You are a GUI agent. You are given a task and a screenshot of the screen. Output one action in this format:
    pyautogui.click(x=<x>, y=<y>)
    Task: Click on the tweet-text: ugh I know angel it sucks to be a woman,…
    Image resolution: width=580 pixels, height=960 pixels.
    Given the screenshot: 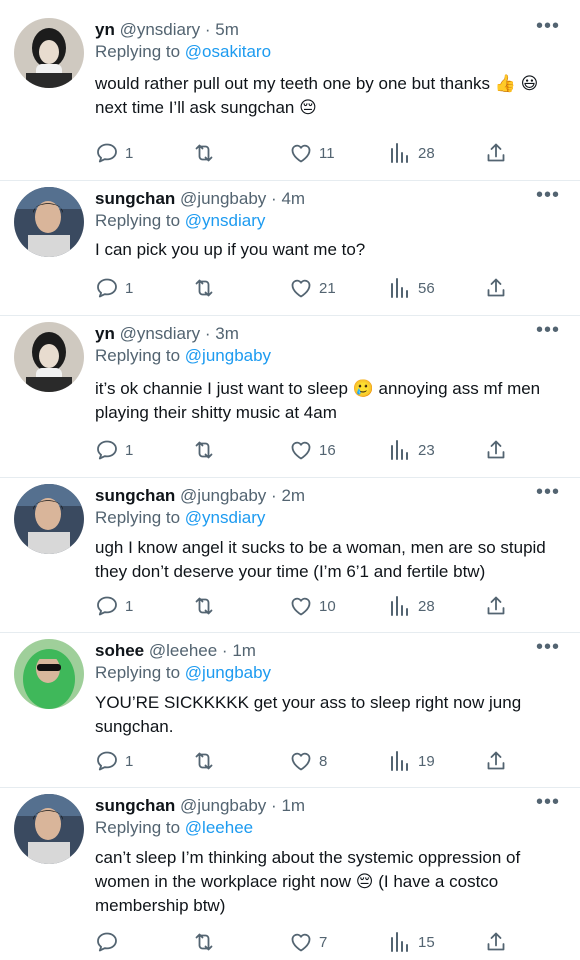 What is the action you would take?
    pyautogui.click(x=320, y=559)
    